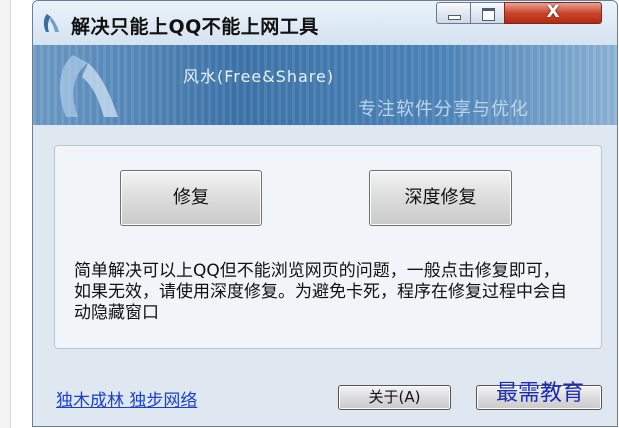  Describe the element at coordinates (440, 198) in the screenshot. I see `deep-repair-button: 深度修复` at that location.